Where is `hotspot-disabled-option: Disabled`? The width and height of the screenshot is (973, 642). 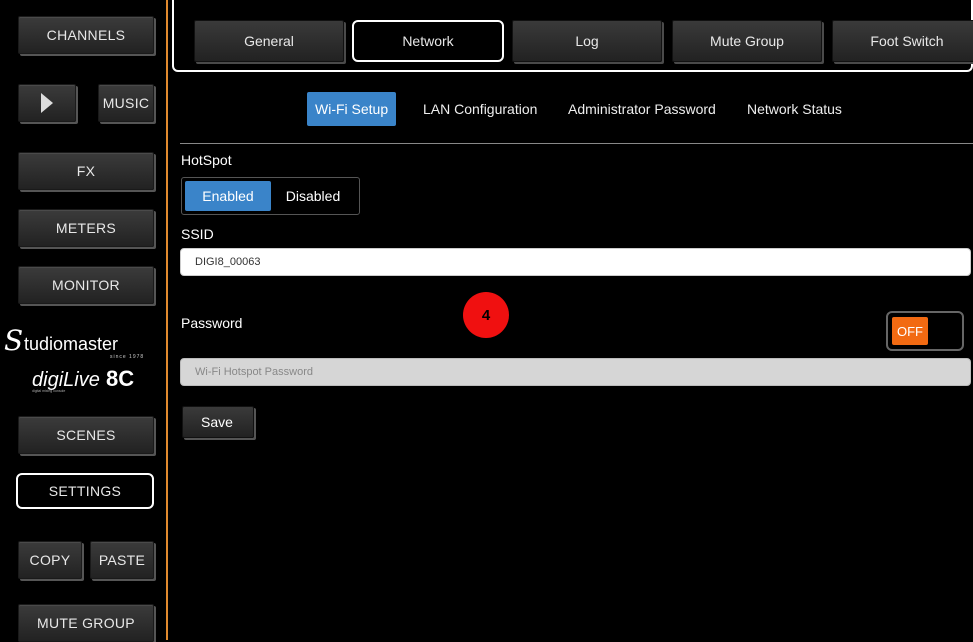
hotspot-disabled-option: Disabled is located at coordinates (313, 196).